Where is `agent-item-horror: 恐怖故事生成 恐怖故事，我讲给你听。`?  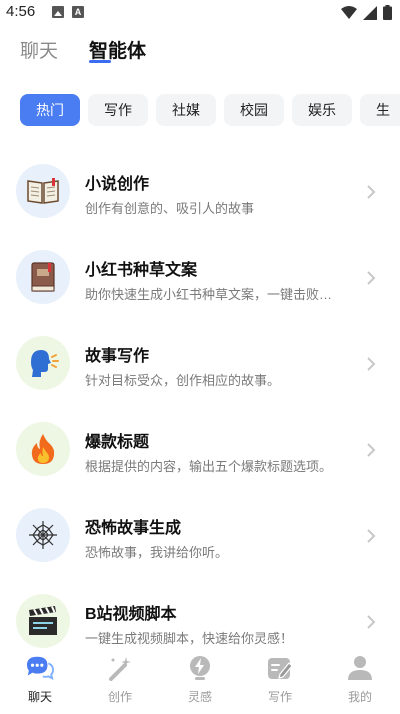
agent-item-horror: 恐怖故事生成 恐怖故事，我讲给你听。 is located at coordinates (200, 537).